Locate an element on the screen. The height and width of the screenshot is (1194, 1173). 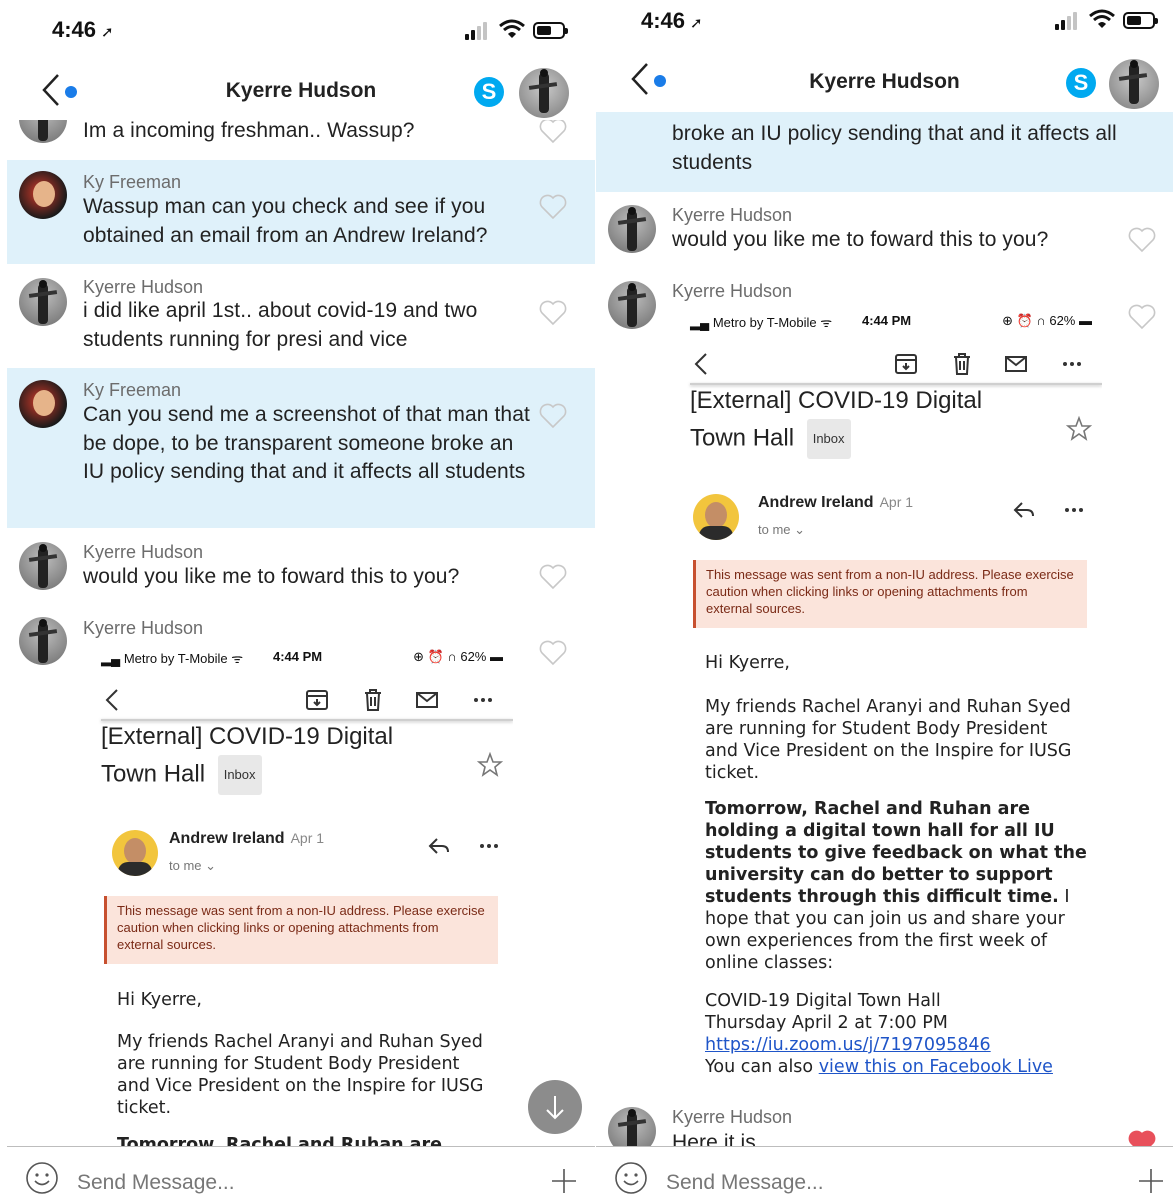
zoom-link: https://iu.zoom.us/j/7197095846 is located at coordinates (848, 1045).